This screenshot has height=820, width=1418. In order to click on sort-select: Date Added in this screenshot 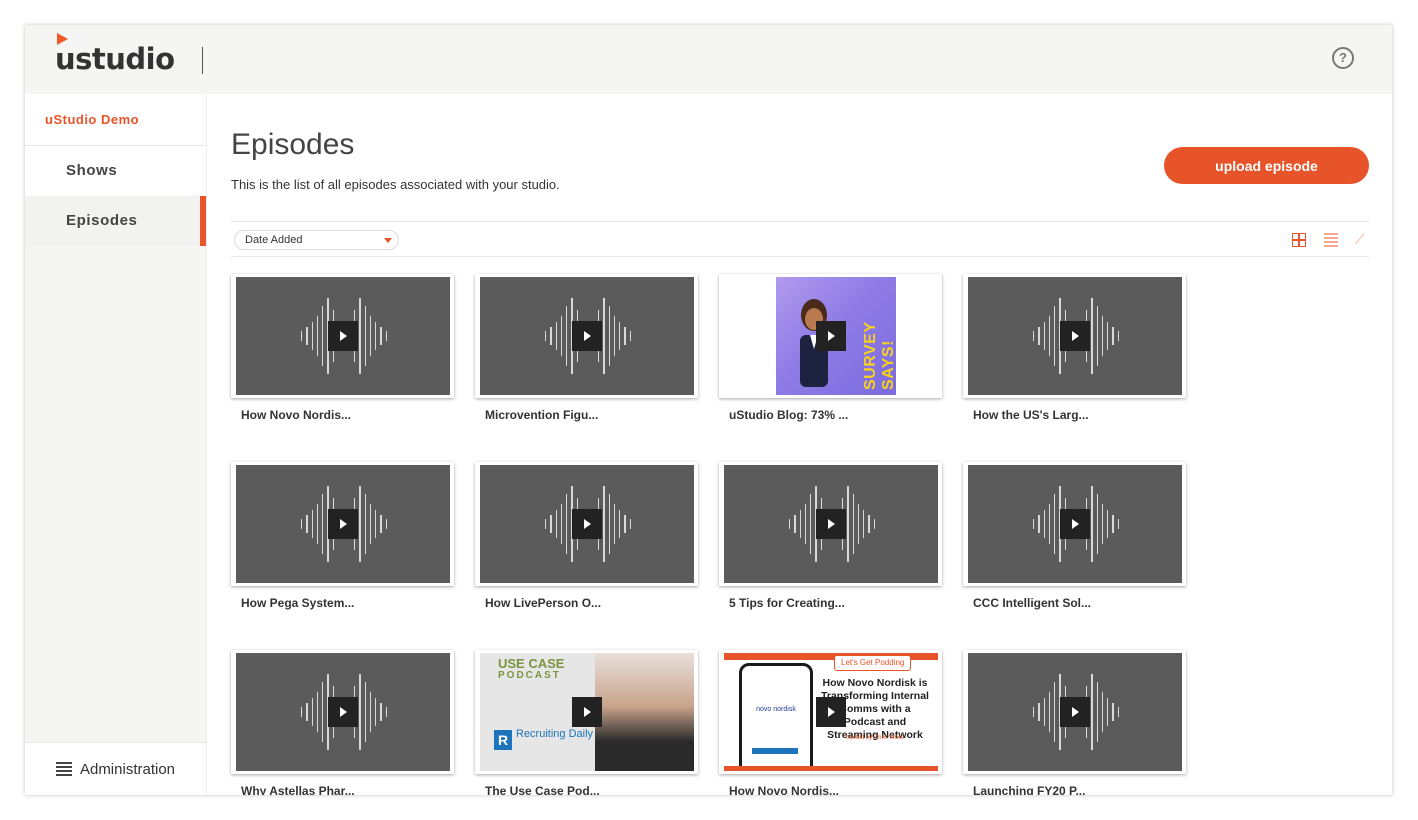, I will do `click(316, 240)`.